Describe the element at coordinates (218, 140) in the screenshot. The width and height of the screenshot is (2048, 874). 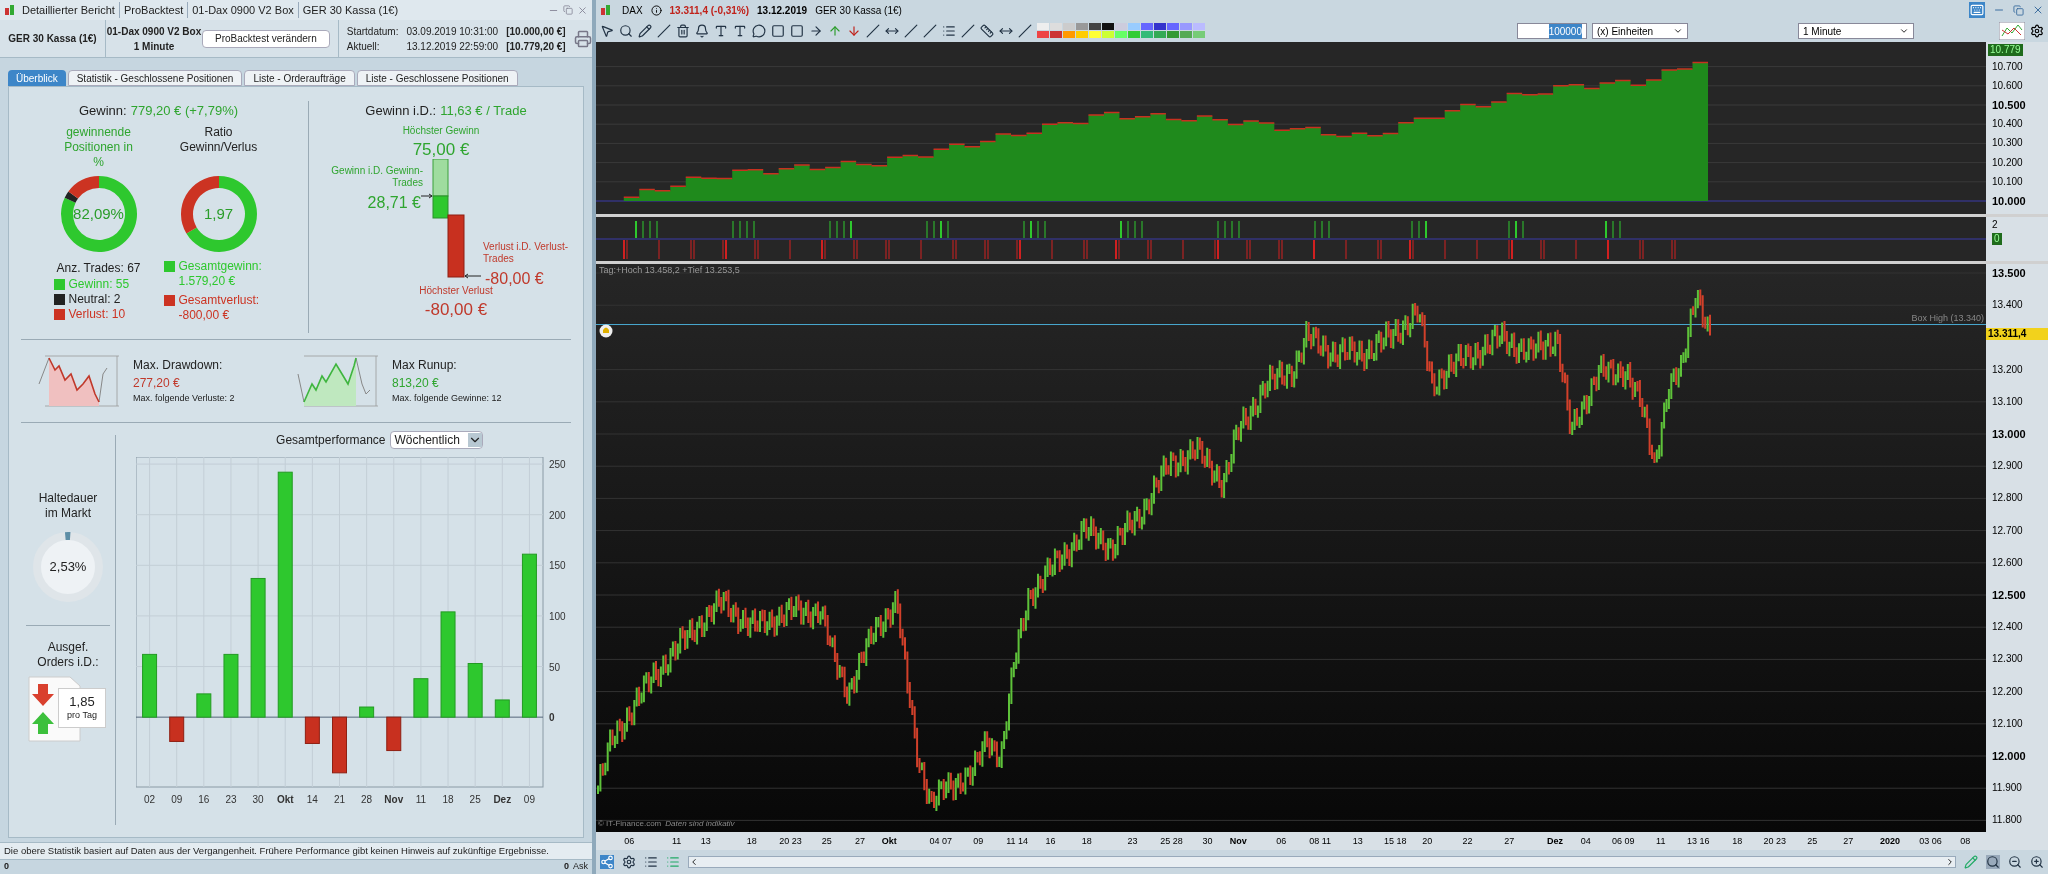
I see `donut-title: Ratio Gewinn/Verlus` at that location.